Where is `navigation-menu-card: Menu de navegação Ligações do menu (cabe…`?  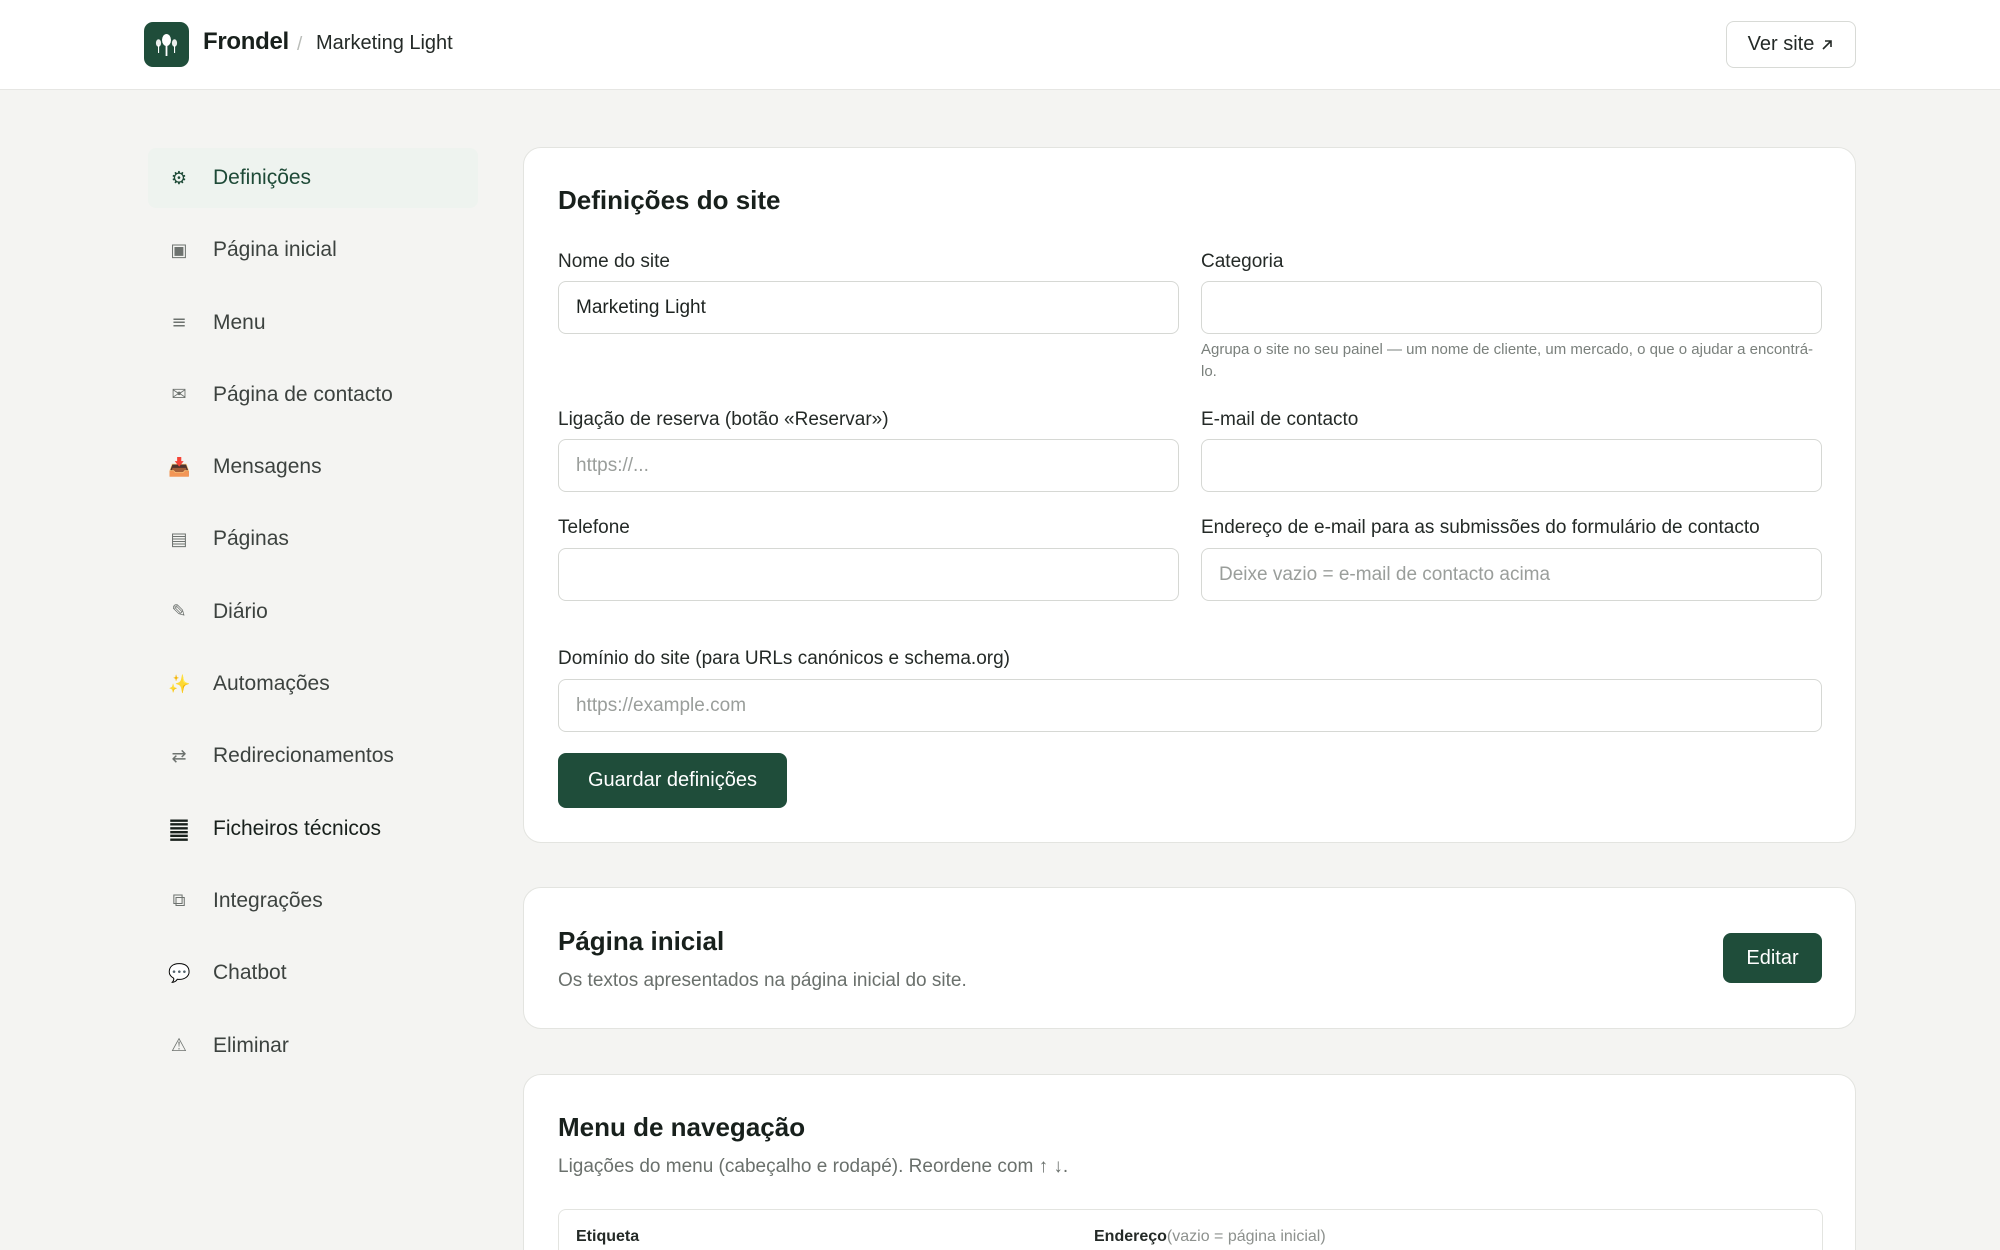
navigation-menu-card: Menu de navegação Ligações do menu (cabe… is located at coordinates (1189, 1162).